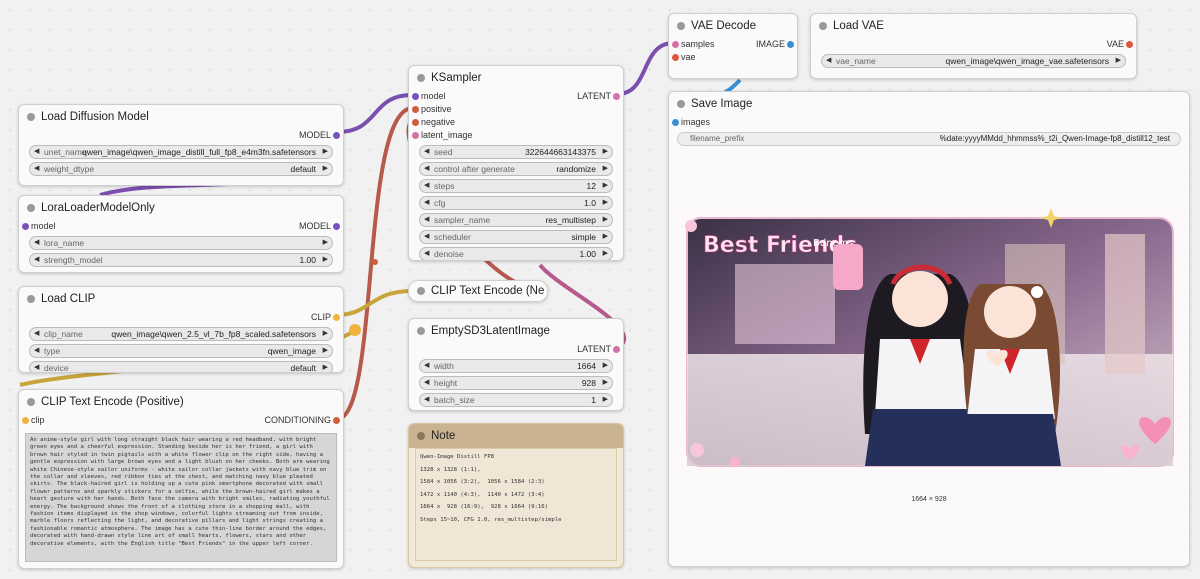 Image resolution: width=1200 pixels, height=579 pixels. I want to click on widget-type: ◀ type qwen_image ▶, so click(181, 351).